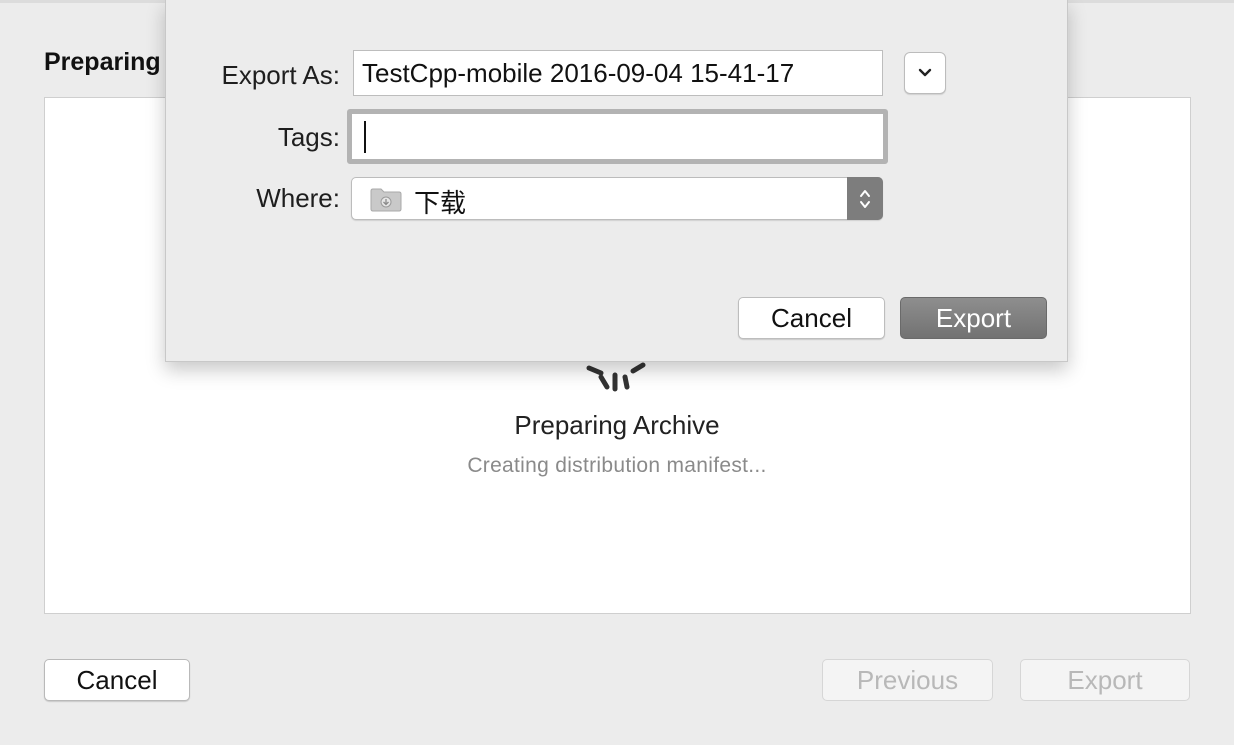  What do you see at coordinates (617, 198) in the screenshot?
I see `where-popup: 下载` at bounding box center [617, 198].